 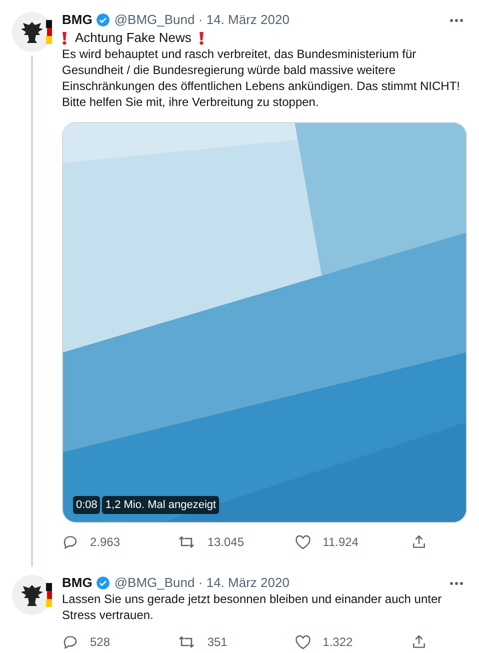 I want to click on tweet-text: Lassen Sie uns gerade jetzt besonnen bleiben und einander auch unter Stress vertrauen., so click(x=252, y=607).